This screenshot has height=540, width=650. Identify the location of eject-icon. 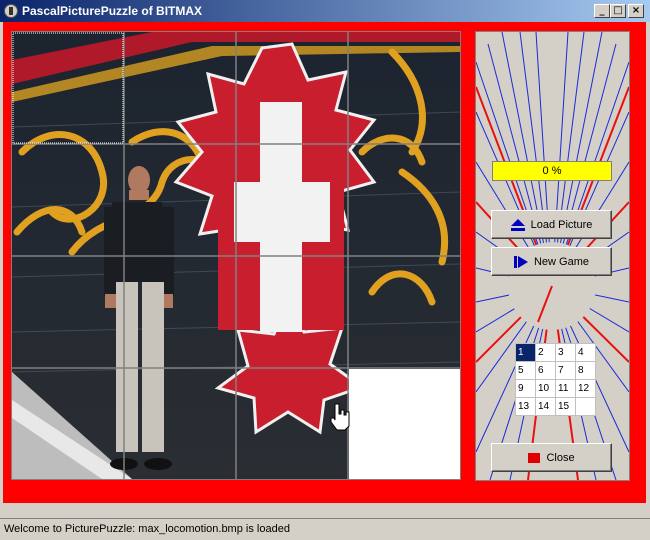
(517, 224).